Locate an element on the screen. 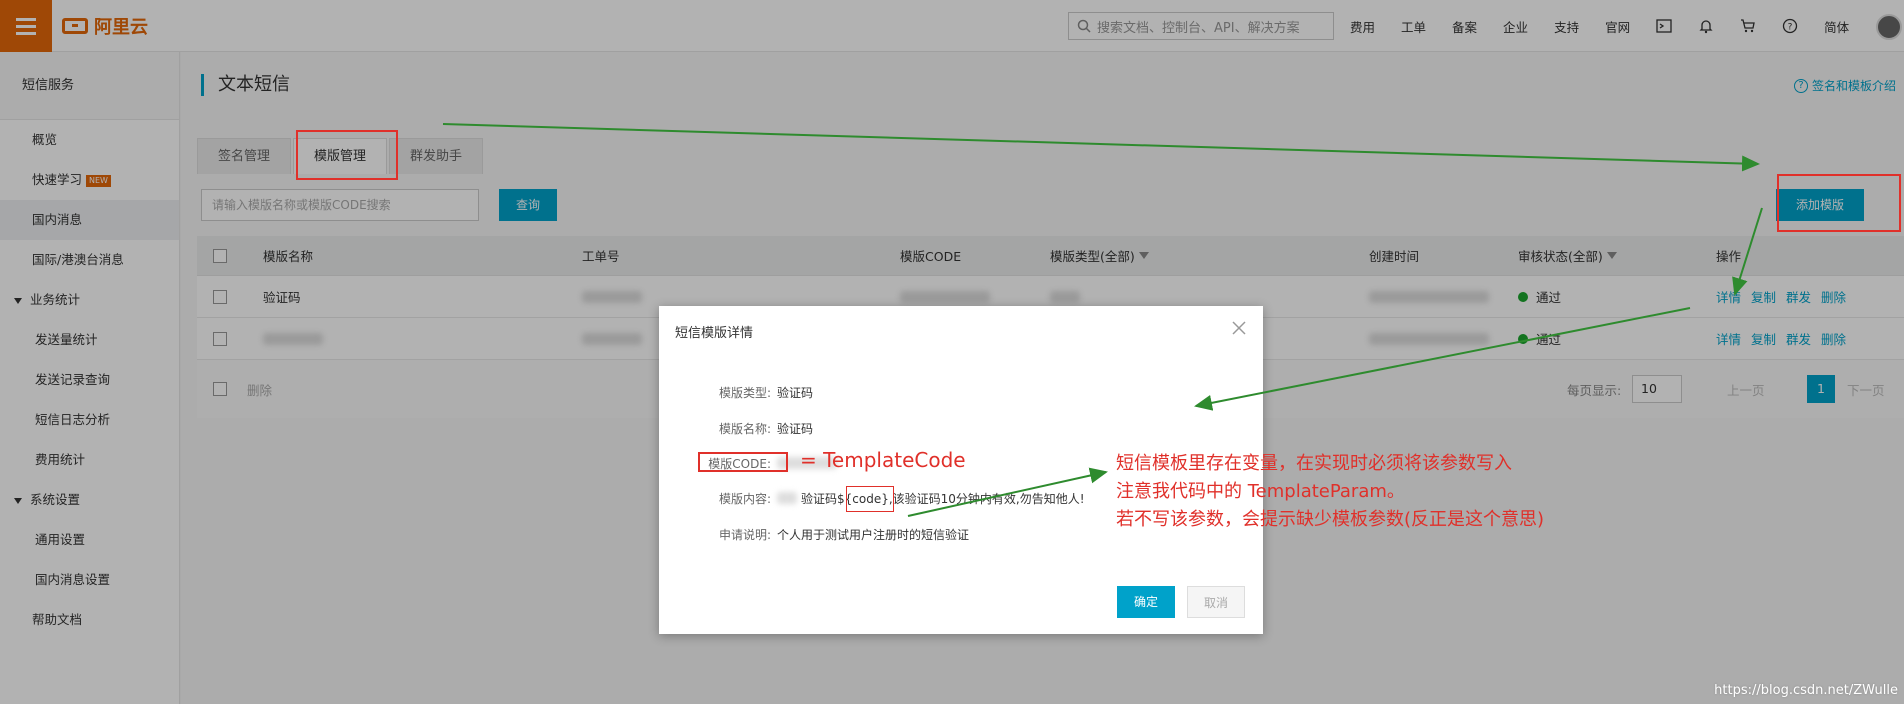 This screenshot has height=704, width=1904. close-icon is located at coordinates (1239, 328).